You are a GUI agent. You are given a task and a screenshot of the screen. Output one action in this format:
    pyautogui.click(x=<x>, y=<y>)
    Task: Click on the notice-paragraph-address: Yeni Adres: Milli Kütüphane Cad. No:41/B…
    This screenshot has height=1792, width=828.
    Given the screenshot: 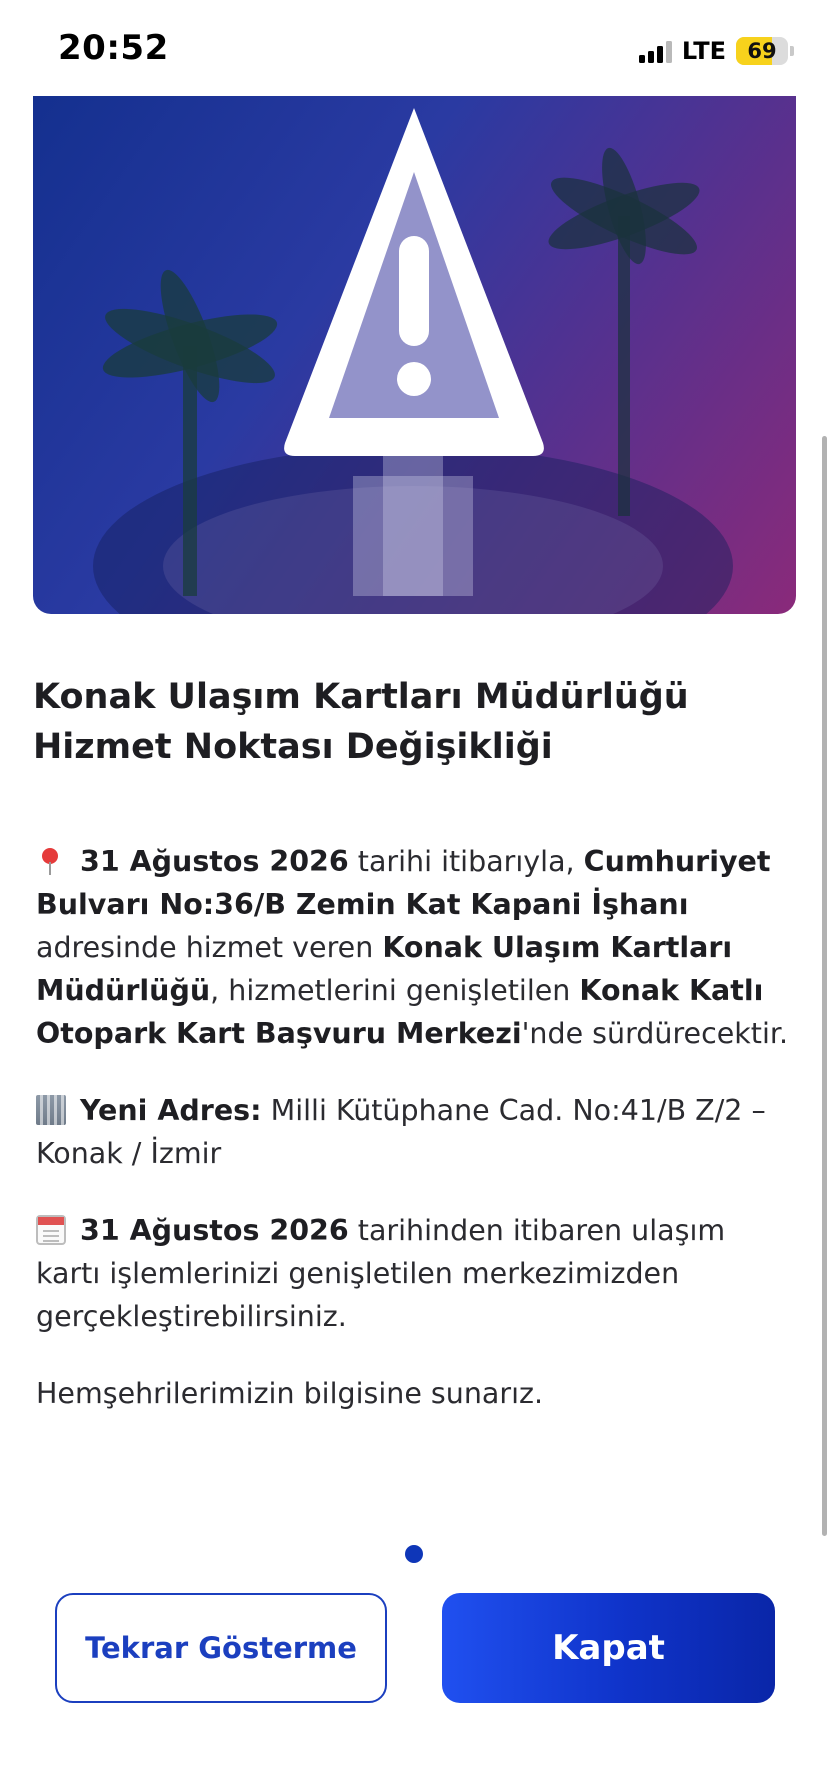 What is the action you would take?
    pyautogui.click(x=416, y=1132)
    